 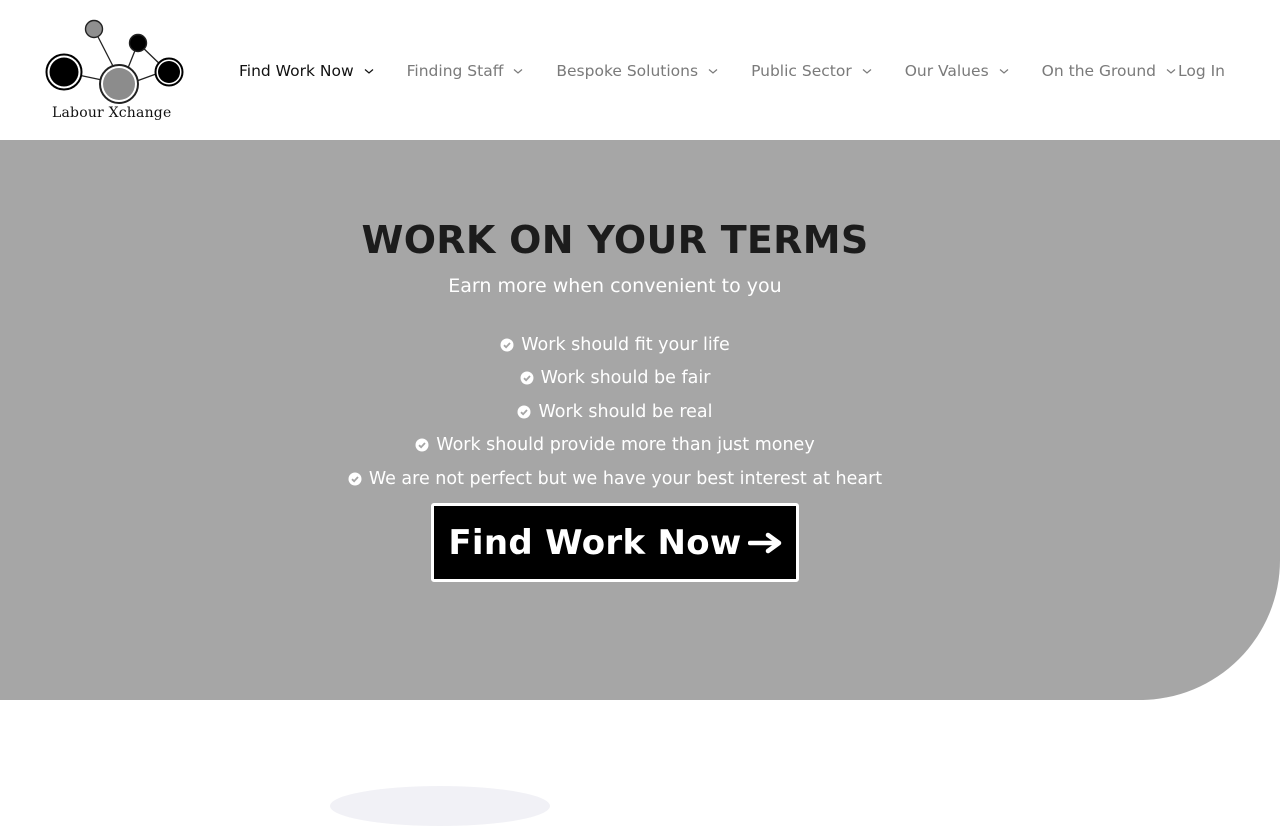 I want to click on nav-item-bespoke-solutions: Bespoke Solutions, so click(x=637, y=71).